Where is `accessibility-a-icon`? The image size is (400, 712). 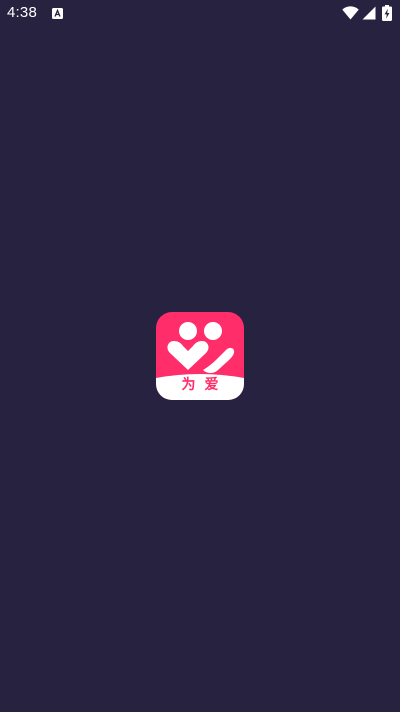
accessibility-a-icon is located at coordinates (57, 13).